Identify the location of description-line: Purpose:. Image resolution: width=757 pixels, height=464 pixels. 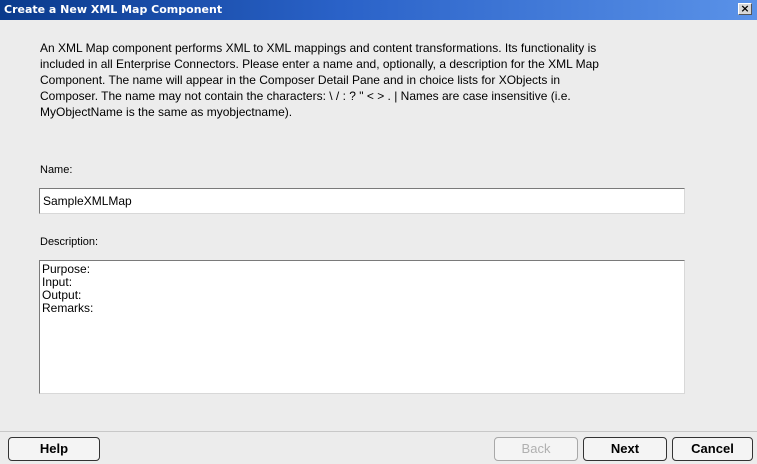
(66, 269).